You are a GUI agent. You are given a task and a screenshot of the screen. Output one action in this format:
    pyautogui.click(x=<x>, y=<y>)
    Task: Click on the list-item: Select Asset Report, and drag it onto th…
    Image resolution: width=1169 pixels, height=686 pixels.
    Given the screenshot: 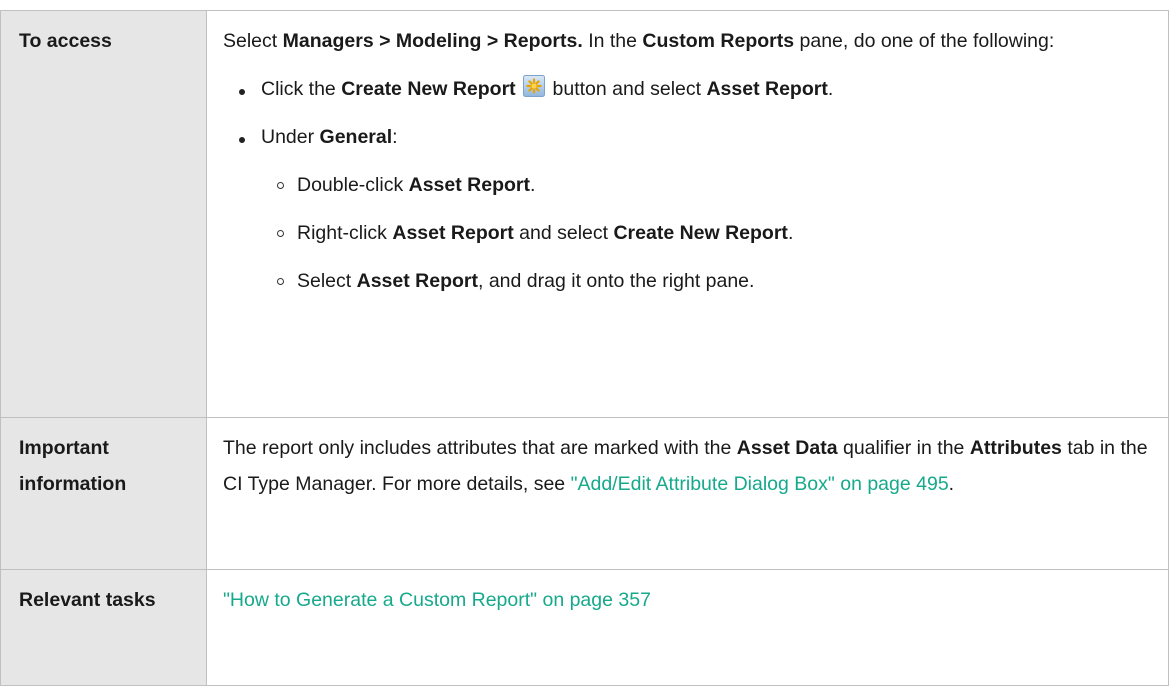 What is the action you would take?
    pyautogui.click(x=707, y=281)
    